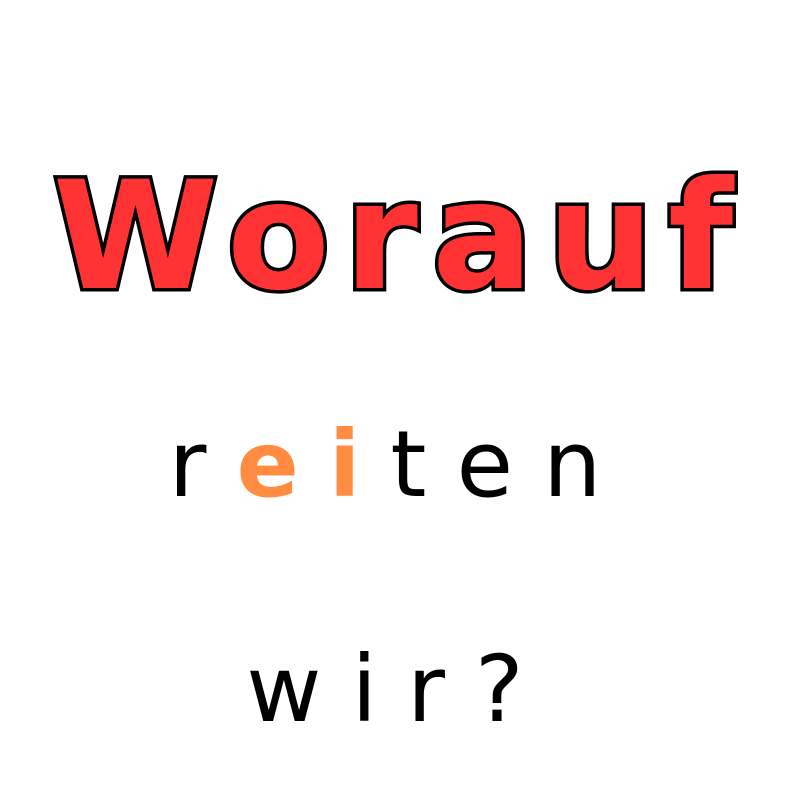  What do you see at coordinates (400, 689) in the screenshot?
I see `pronoun-word: wir?` at bounding box center [400, 689].